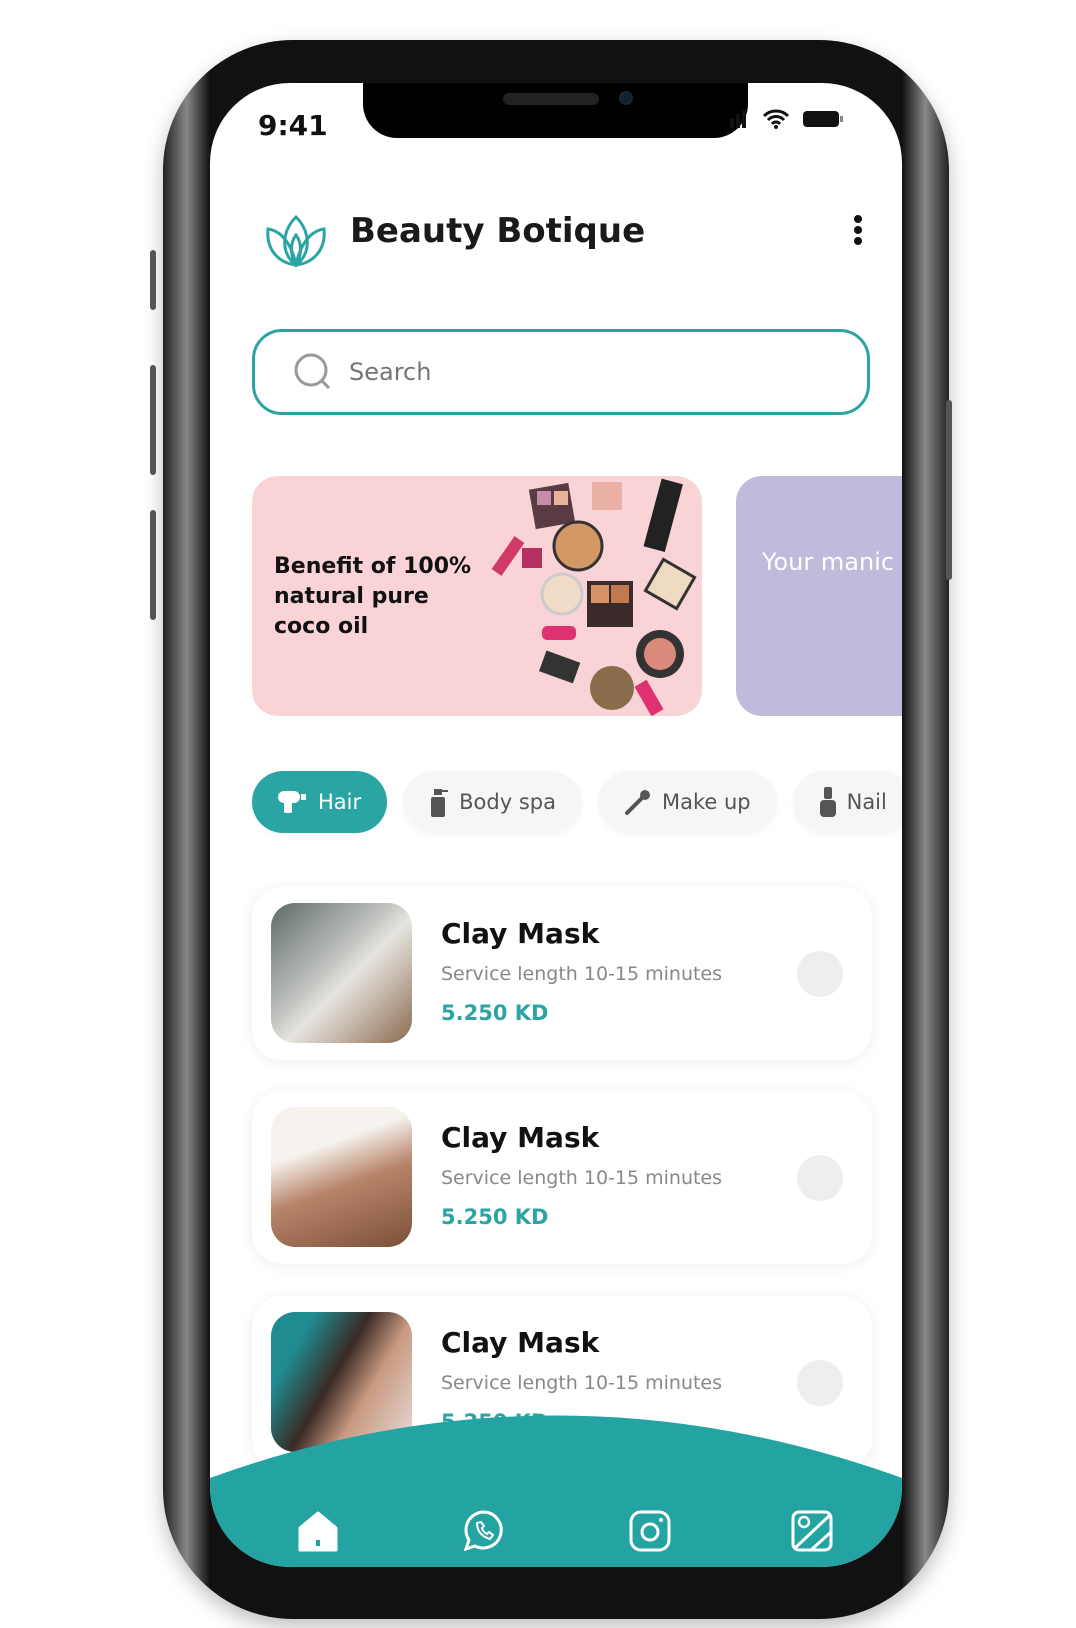 Image resolution: width=1076 pixels, height=1628 pixels. I want to click on category-nail: Nail, so click(847, 802).